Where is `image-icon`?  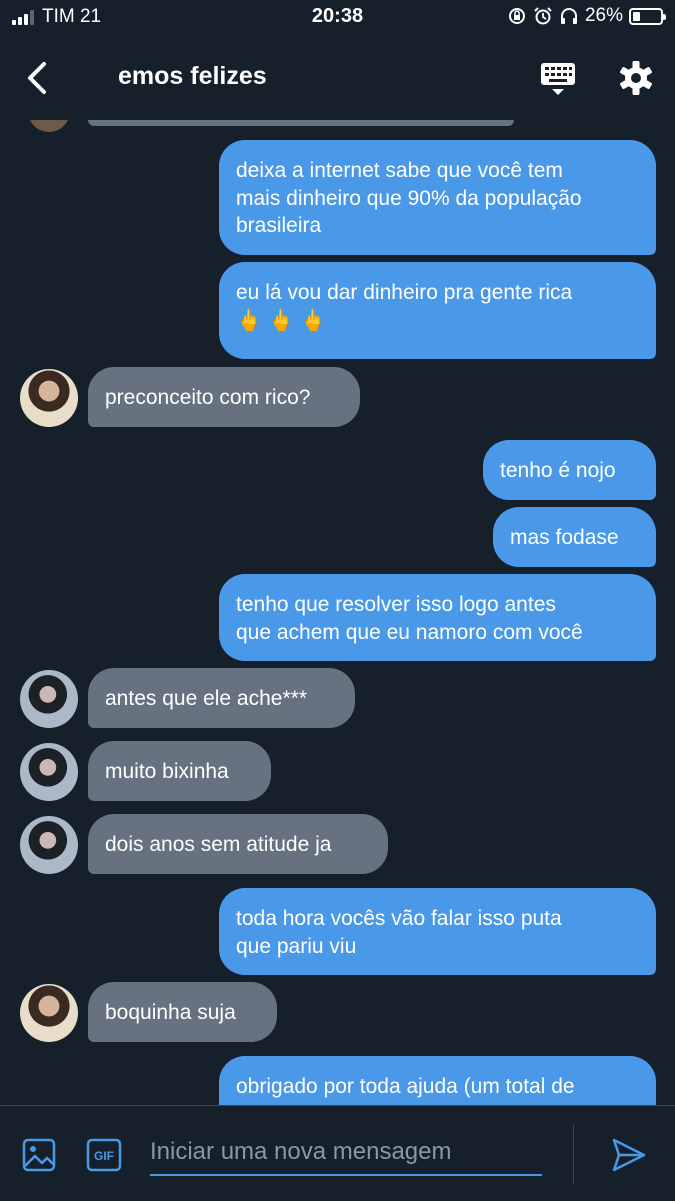
image-icon is located at coordinates (39, 1155).